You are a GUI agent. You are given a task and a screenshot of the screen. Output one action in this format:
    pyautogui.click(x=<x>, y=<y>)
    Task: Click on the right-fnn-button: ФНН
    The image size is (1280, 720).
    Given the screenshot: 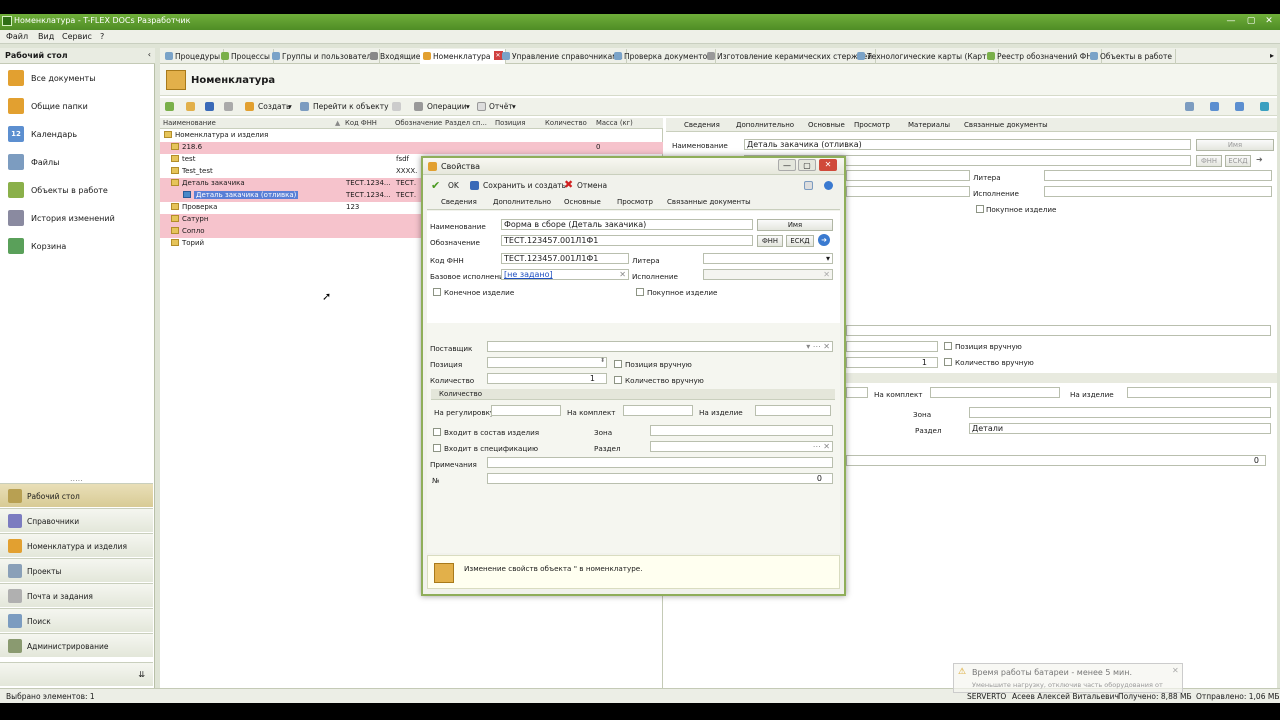 What is the action you would take?
    pyautogui.click(x=1209, y=161)
    